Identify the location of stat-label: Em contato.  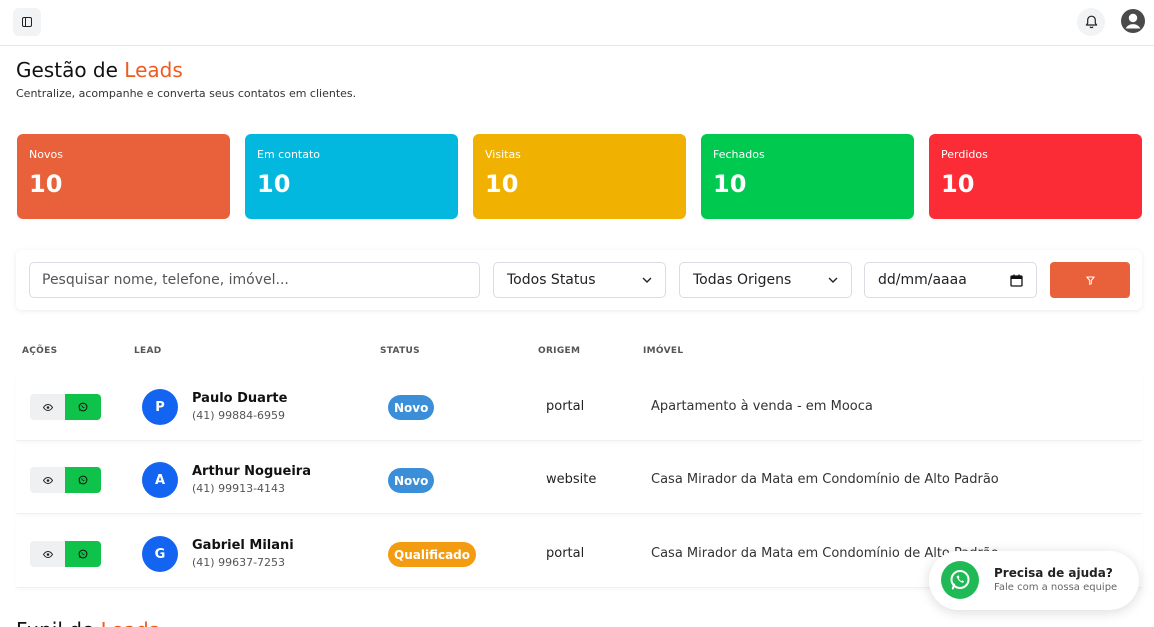
(289, 154).